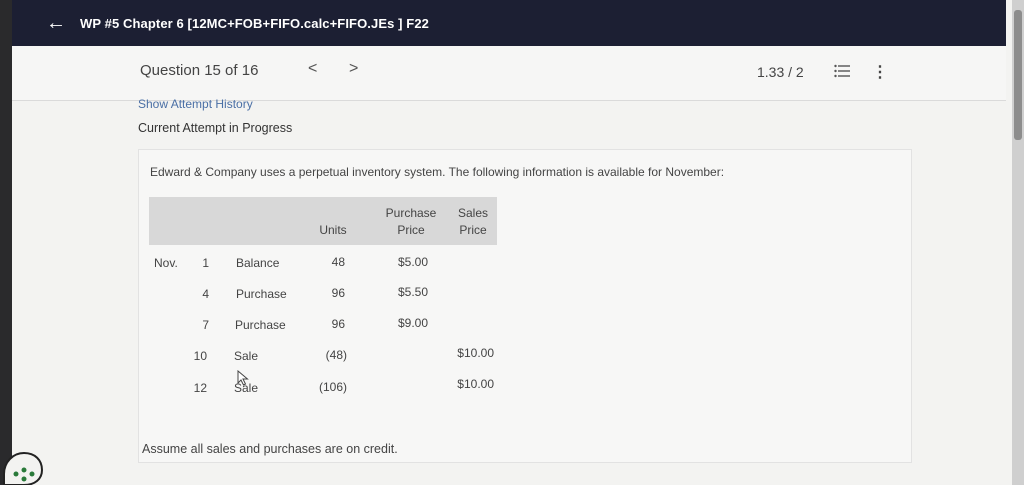 The image size is (1024, 485). Describe the element at coordinates (1018, 242) in the screenshot. I see `scrollbar-track` at that location.